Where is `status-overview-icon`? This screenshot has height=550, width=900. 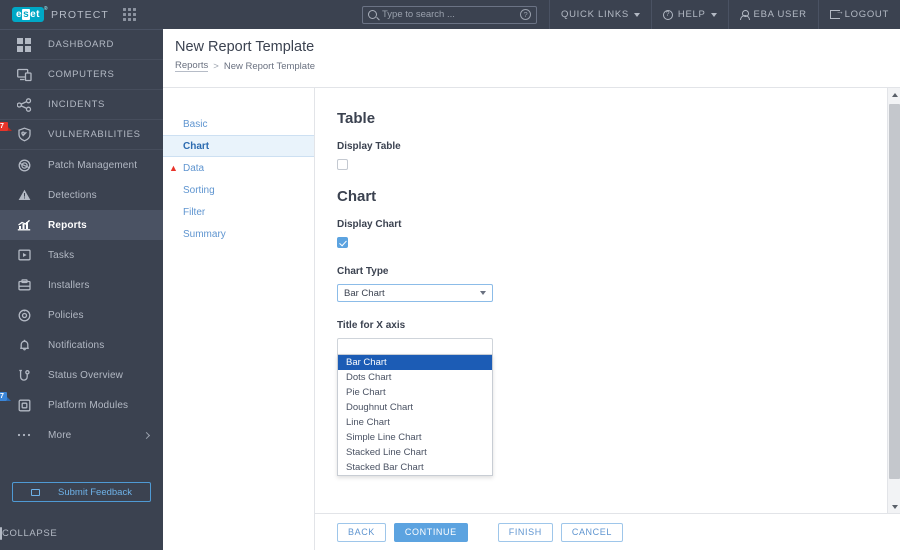 status-overview-icon is located at coordinates (24, 375).